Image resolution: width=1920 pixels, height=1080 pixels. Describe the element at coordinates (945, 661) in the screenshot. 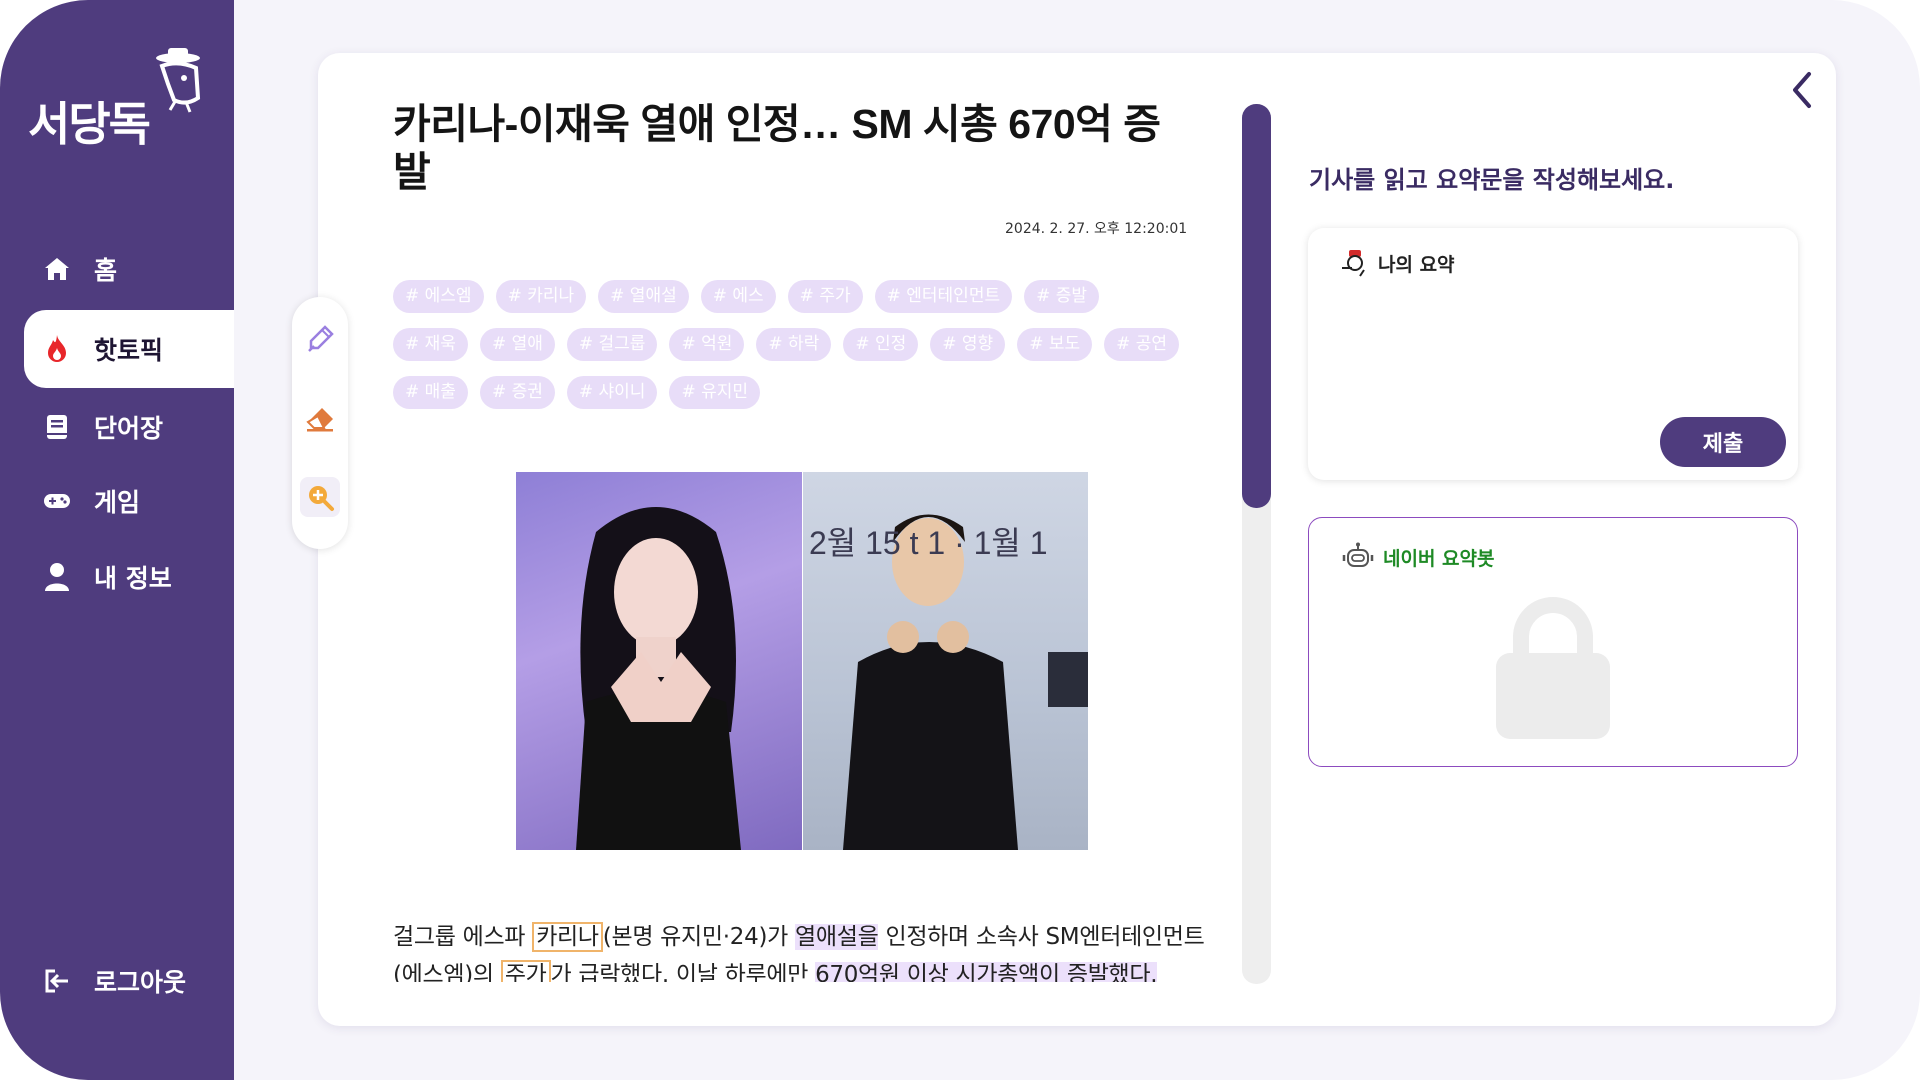

I see `photo-right-panel: 2월 15 t 1 · 1월 1` at that location.